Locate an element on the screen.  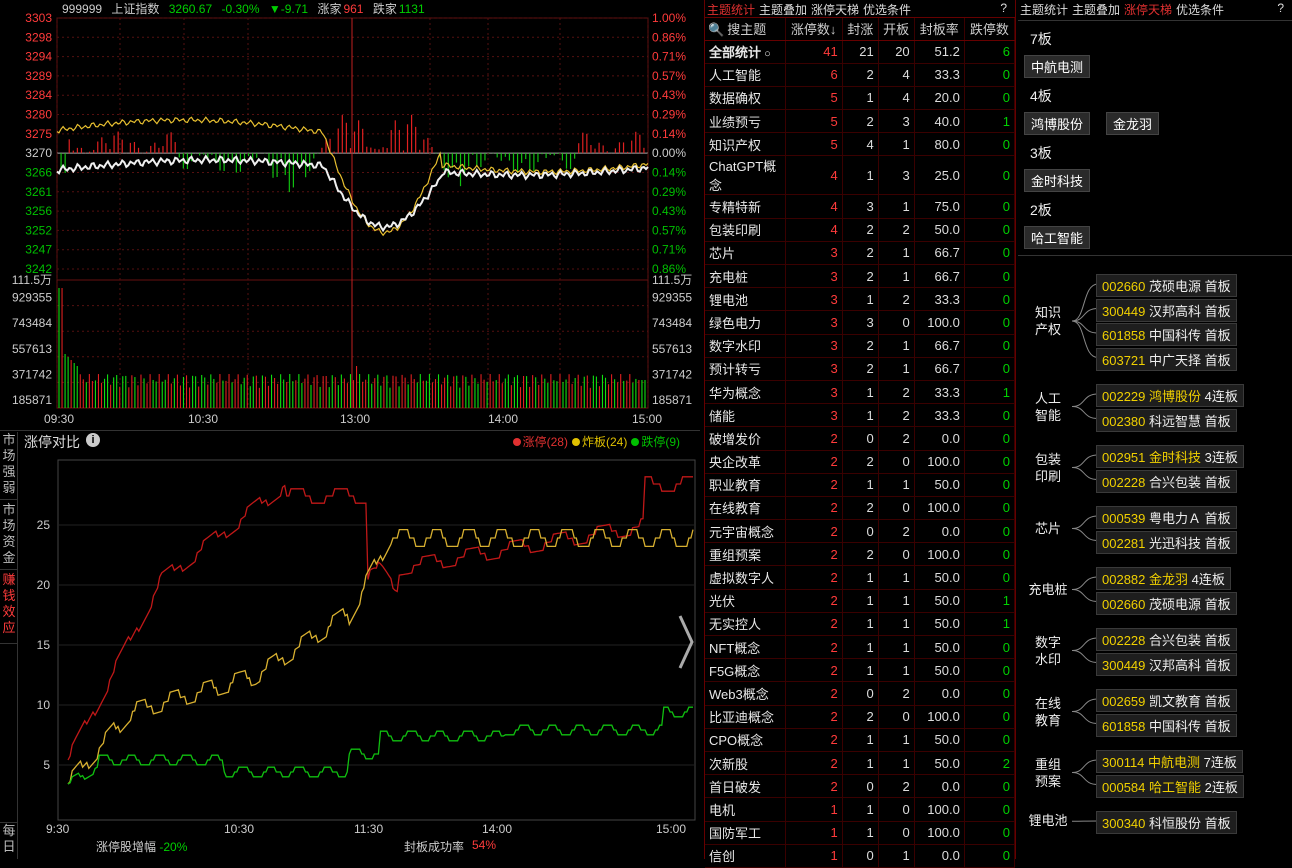
table-row: 央企改革 2 2 0 100.0 0 is located at coordinates (860, 462).